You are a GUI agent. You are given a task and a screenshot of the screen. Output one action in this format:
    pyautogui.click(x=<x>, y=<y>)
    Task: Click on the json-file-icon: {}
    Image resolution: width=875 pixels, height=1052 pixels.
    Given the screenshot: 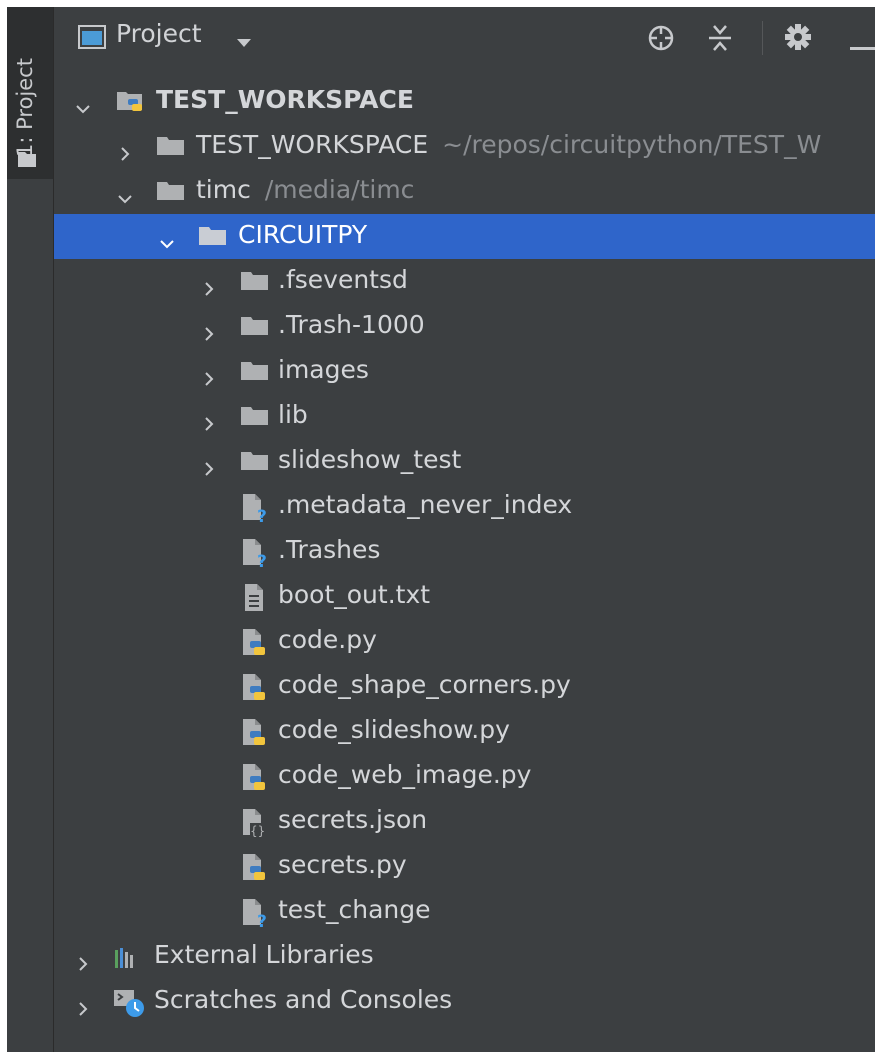 What is the action you would take?
    pyautogui.click(x=255, y=826)
    